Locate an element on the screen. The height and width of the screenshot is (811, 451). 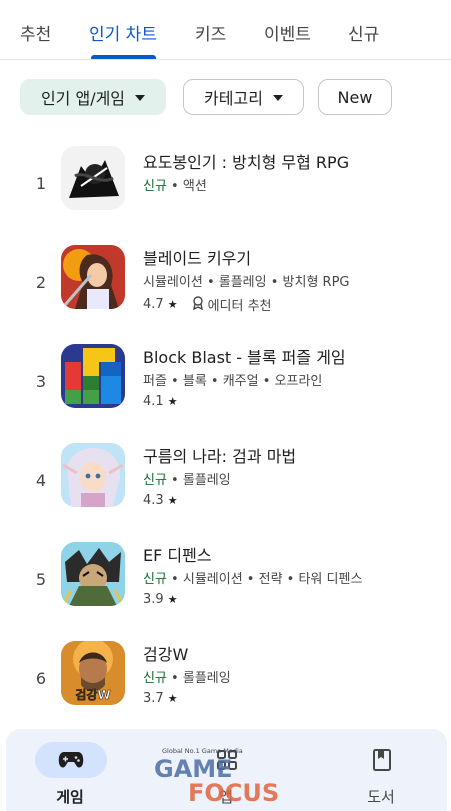
nav-books-label: 도서 is located at coordinates (381, 797).